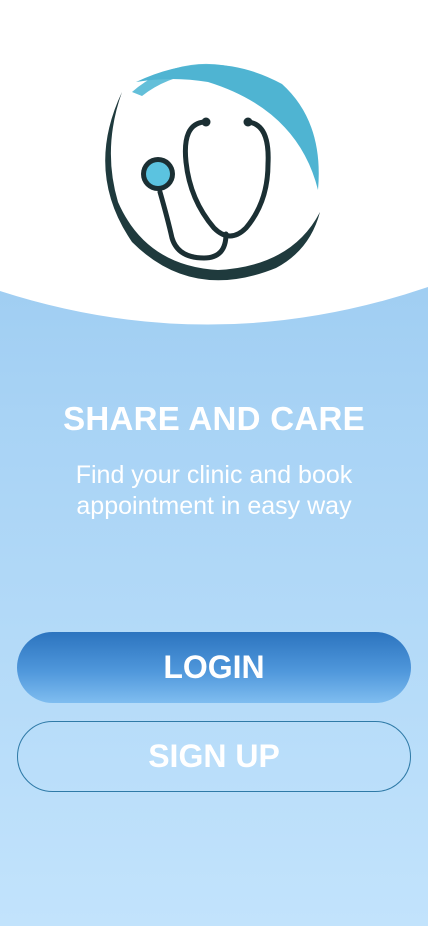  I want to click on signup-button: SIGN UP, so click(214, 756).